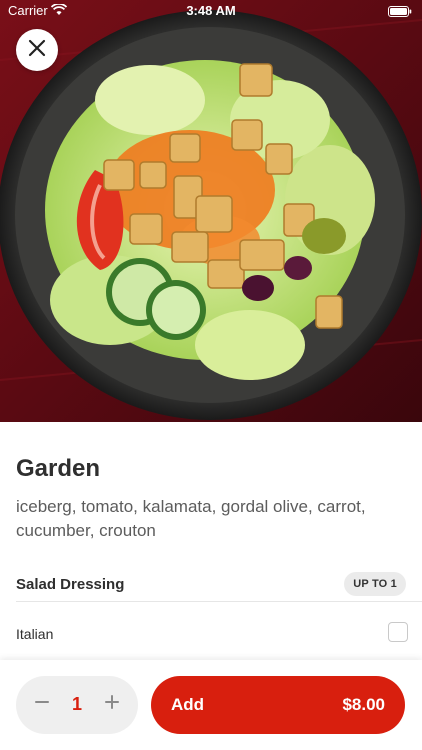  What do you see at coordinates (35, 634) in the screenshot?
I see `modifier-option-label: Italian` at bounding box center [35, 634].